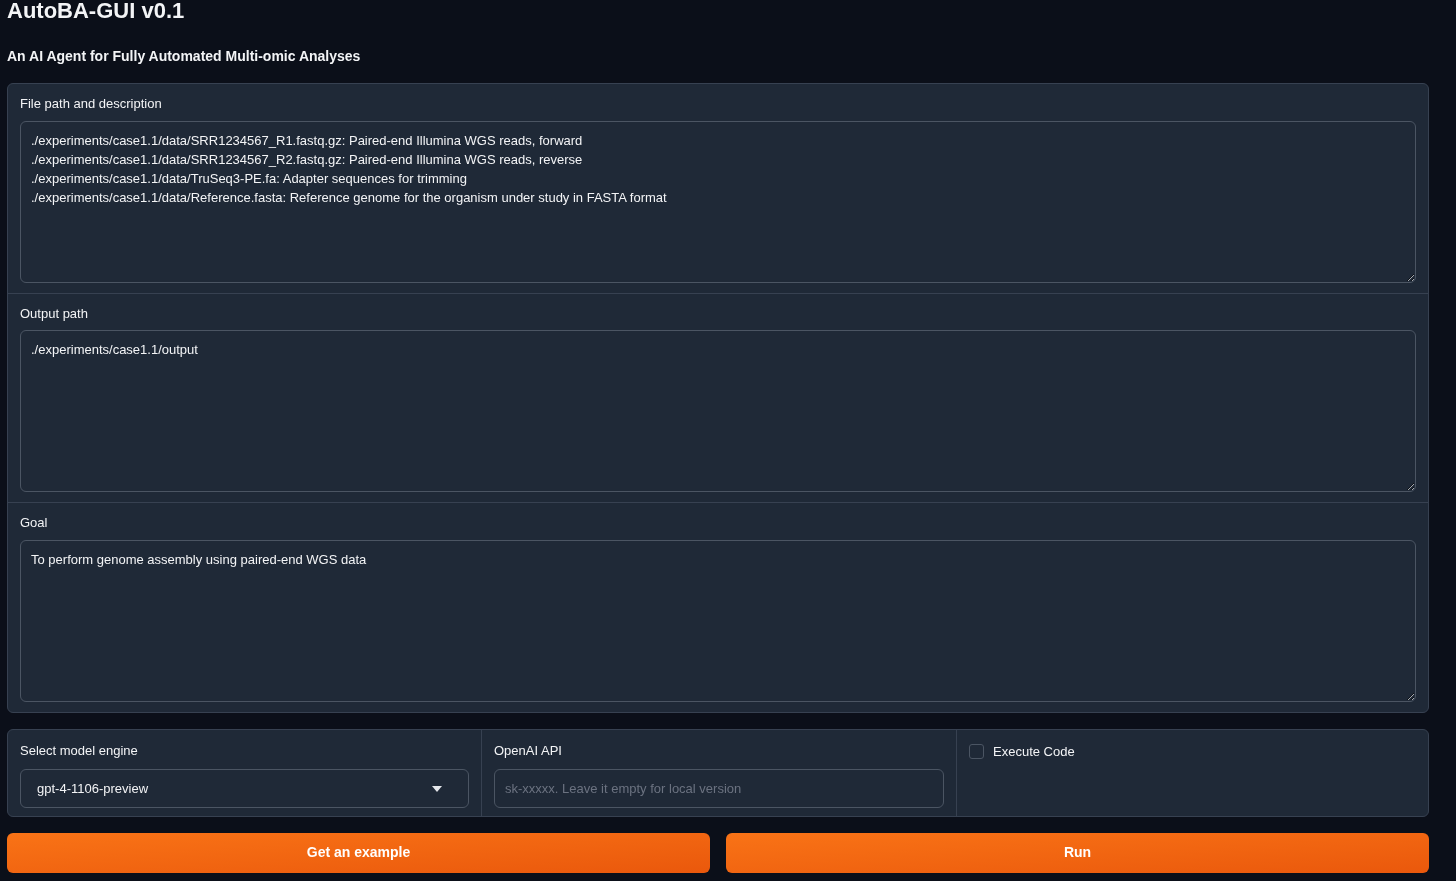 The height and width of the screenshot is (881, 1456). Describe the element at coordinates (244, 788) in the screenshot. I see `model-engine-dropdown: gpt-4-1106-preview` at that location.